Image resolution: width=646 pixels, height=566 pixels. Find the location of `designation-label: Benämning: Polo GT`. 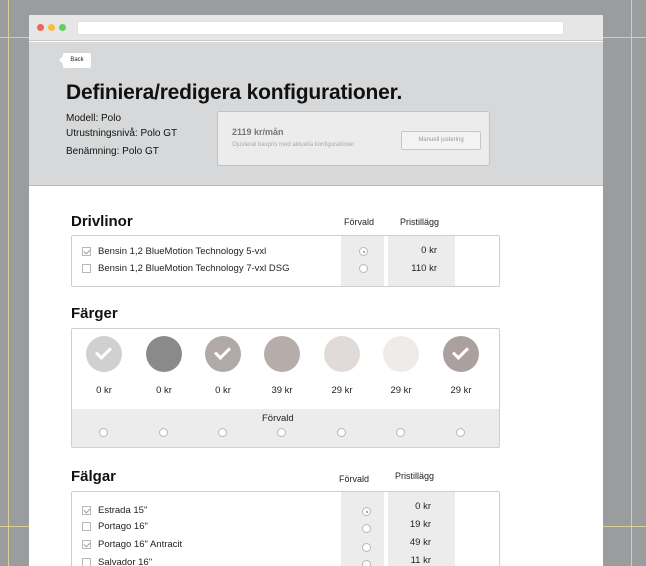

designation-label: Benämning: Polo GT is located at coordinates (112, 151).